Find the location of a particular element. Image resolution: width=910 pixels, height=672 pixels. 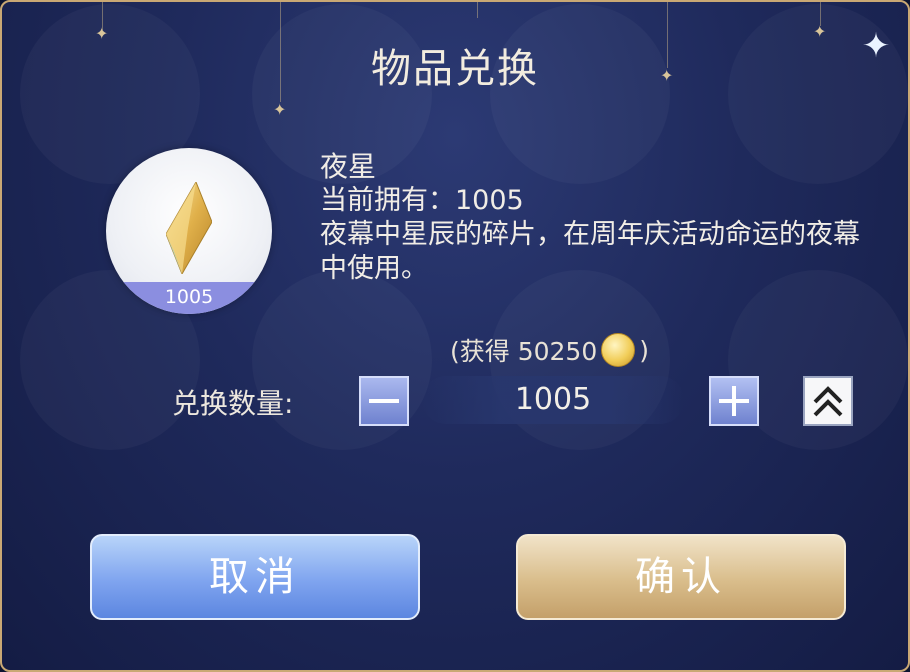

quantity-input: 1005 is located at coordinates (553, 400).